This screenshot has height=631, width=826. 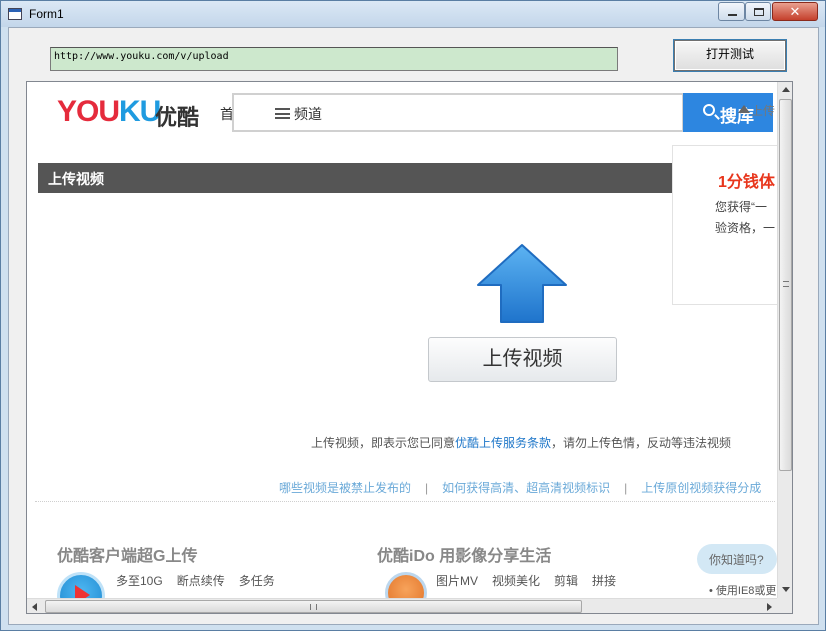 I want to click on close-button: ✕, so click(x=795, y=11).